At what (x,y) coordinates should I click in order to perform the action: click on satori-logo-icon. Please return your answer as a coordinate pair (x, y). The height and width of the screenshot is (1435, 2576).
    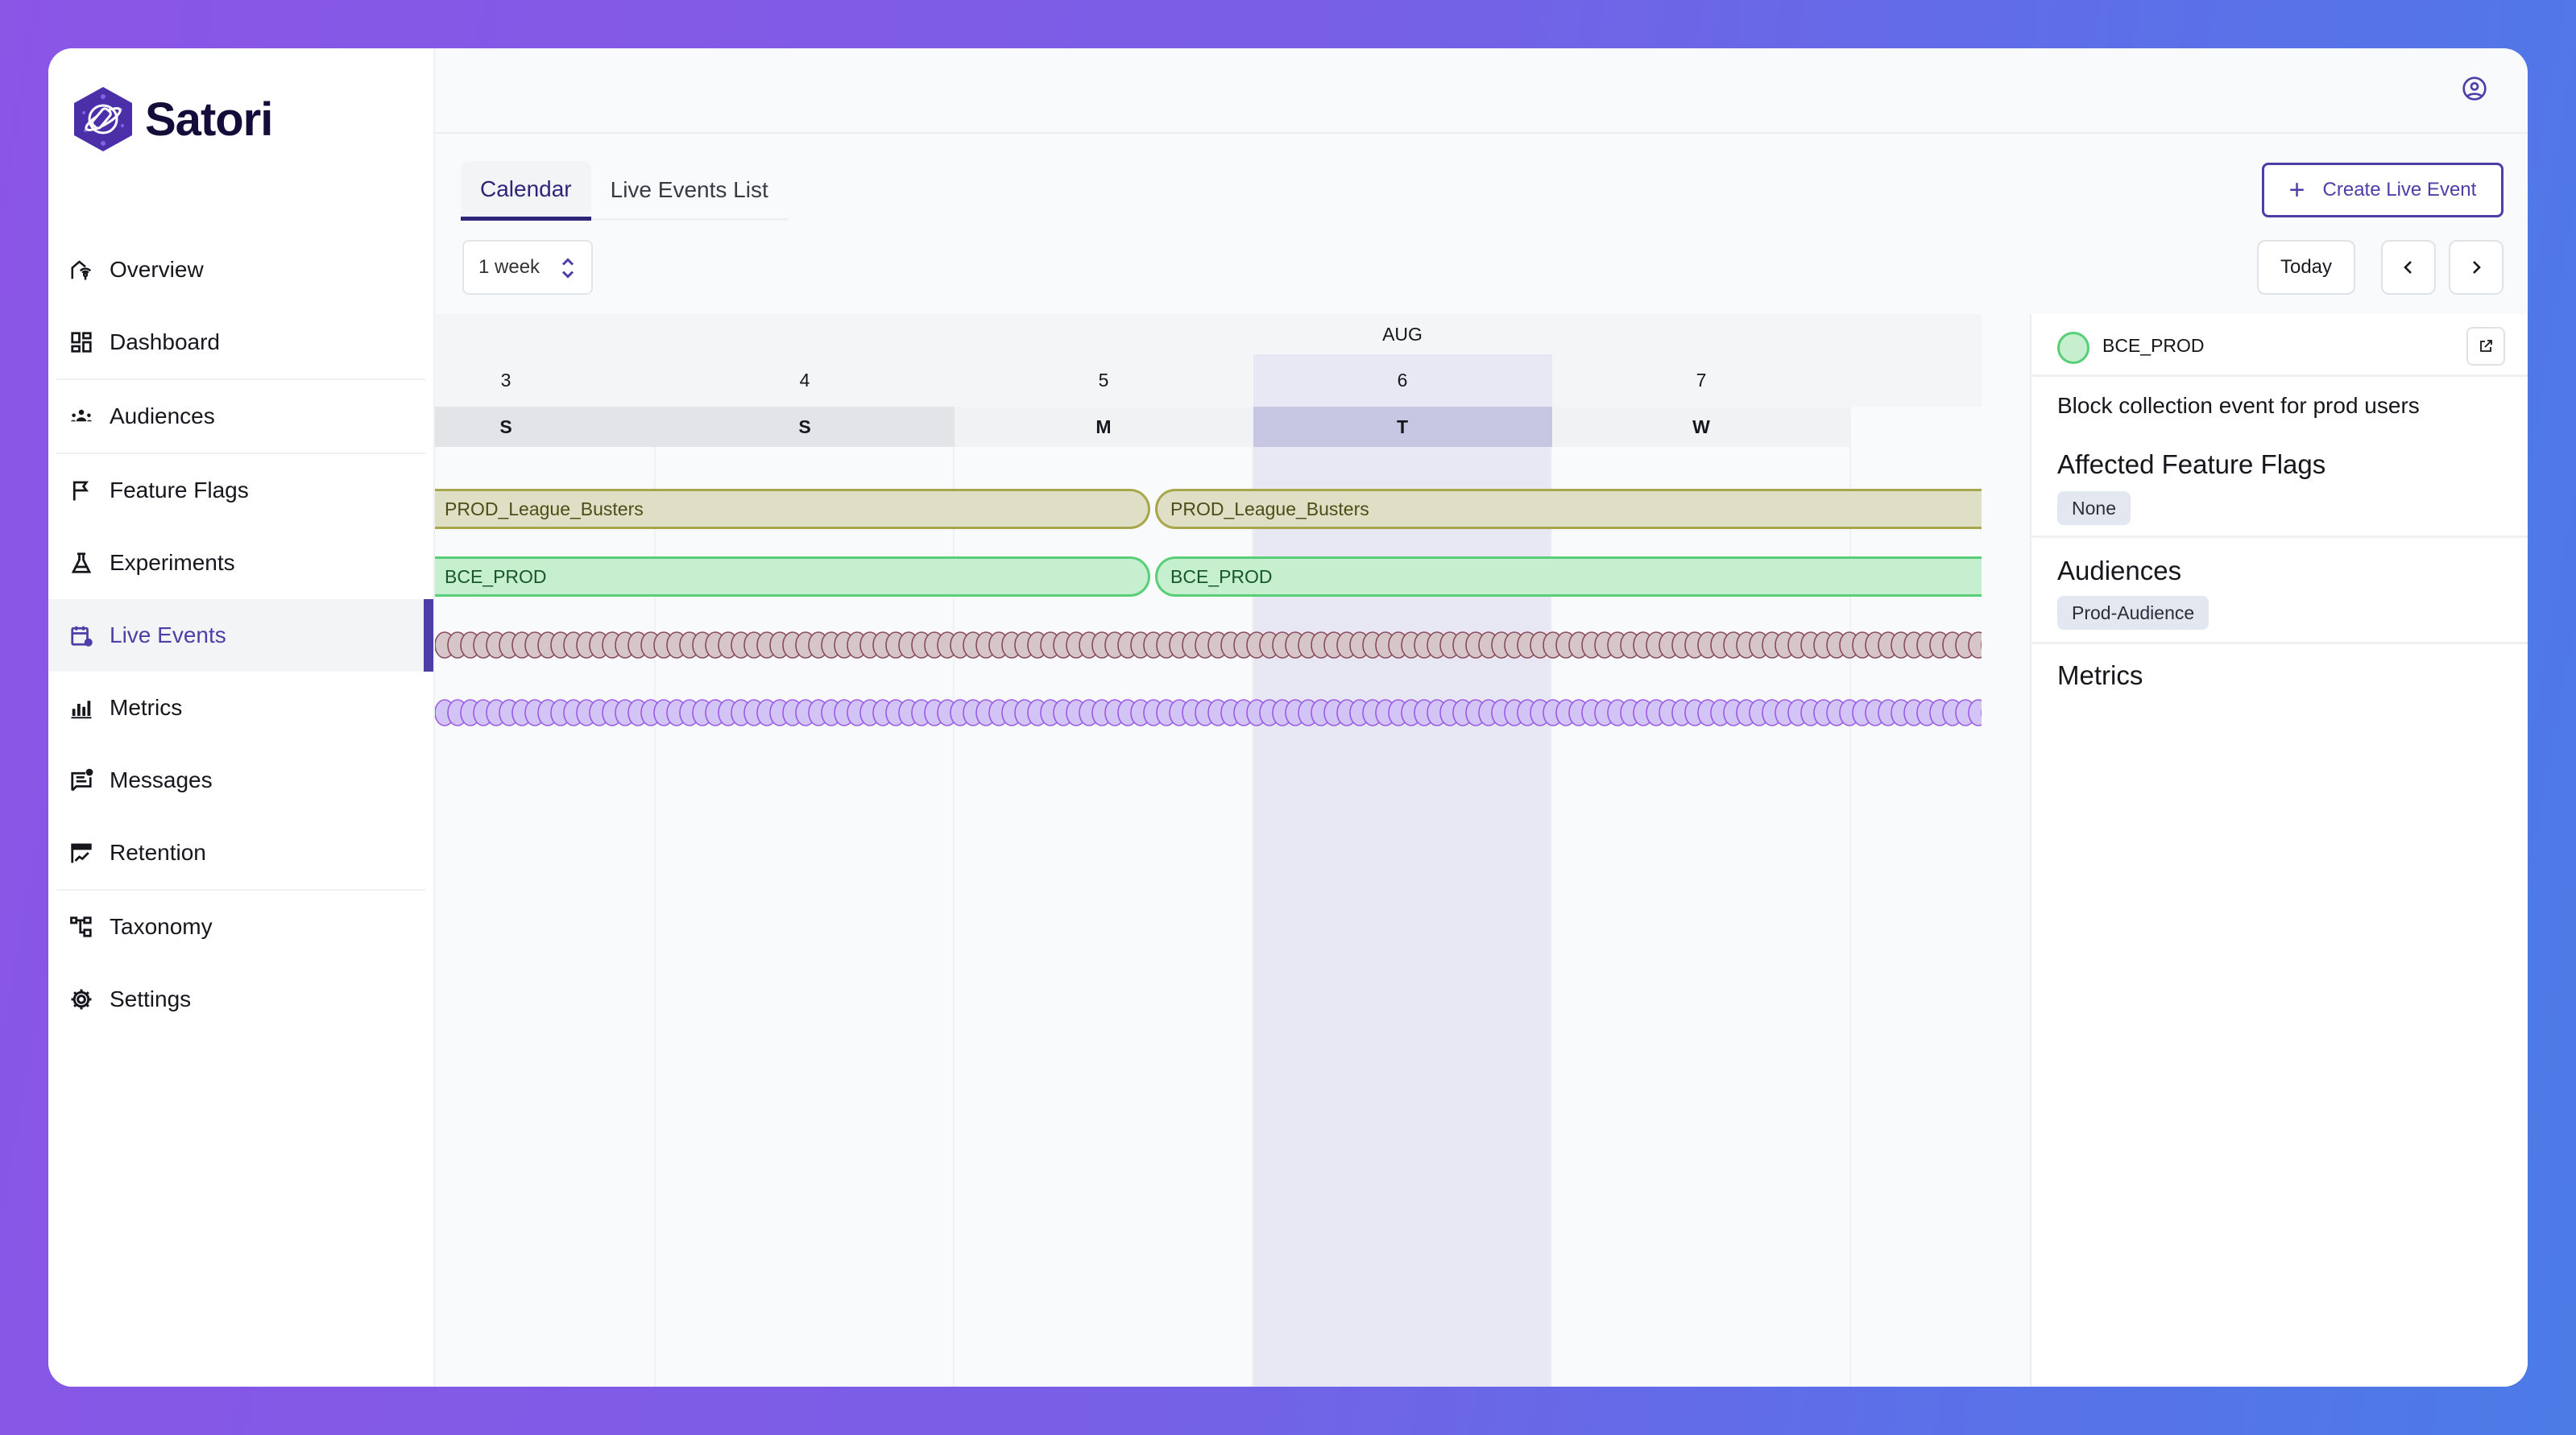
    Looking at the image, I should click on (103, 119).